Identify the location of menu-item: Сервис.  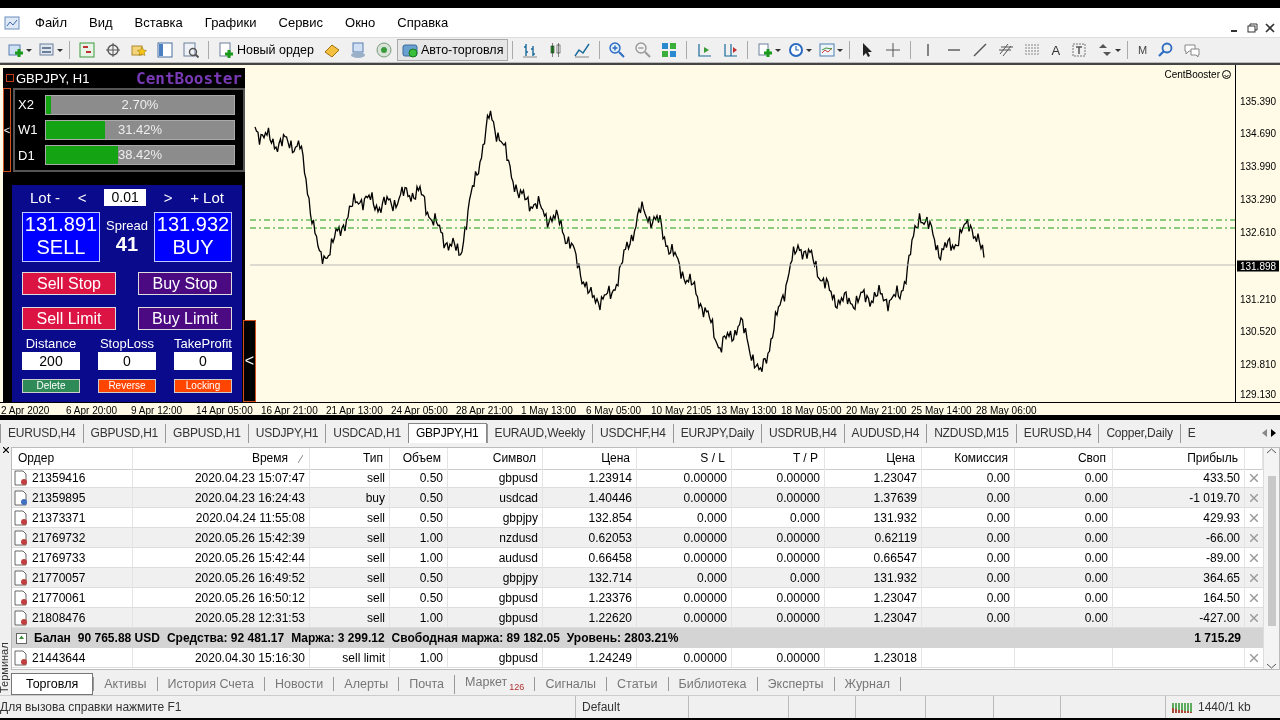
(301, 22).